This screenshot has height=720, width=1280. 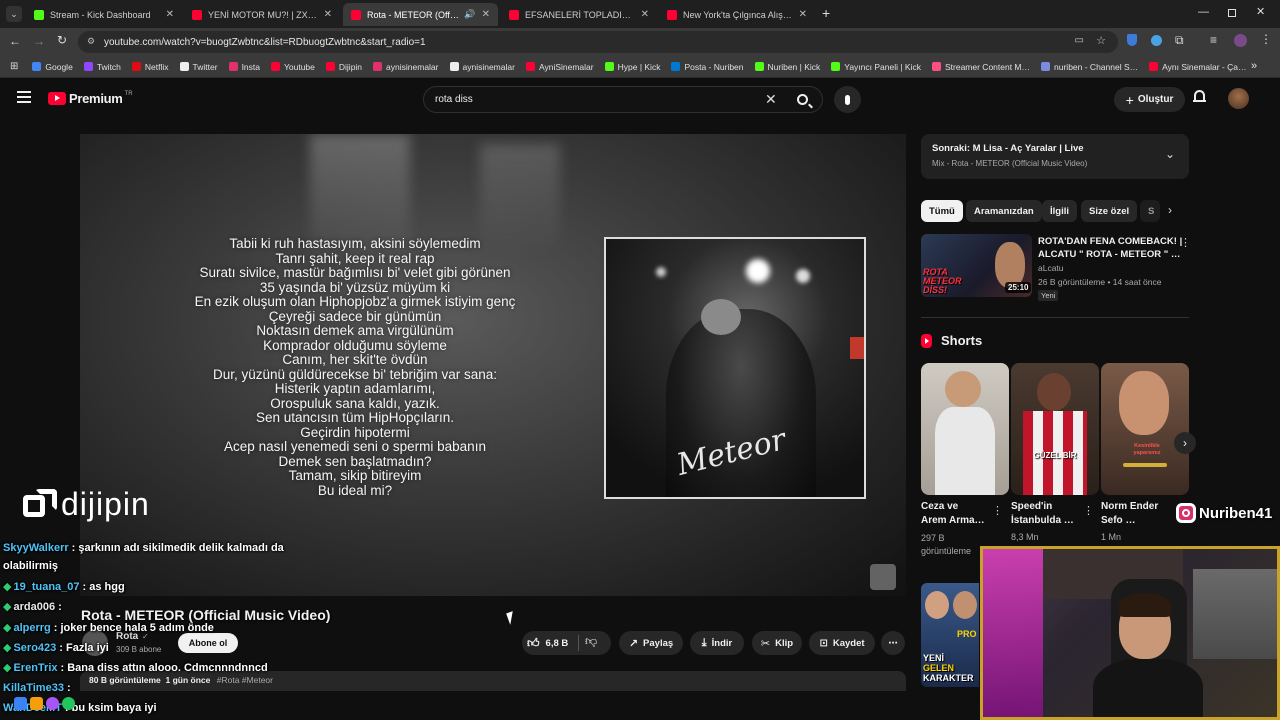 I want to click on forward-icon: →, so click(x=39, y=41).